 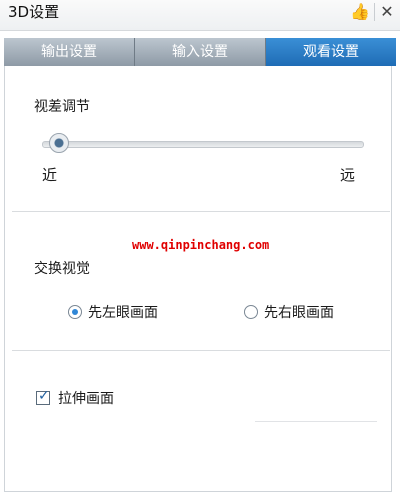 What do you see at coordinates (348, 175) in the screenshot?
I see `parallax-max-label: 远` at bounding box center [348, 175].